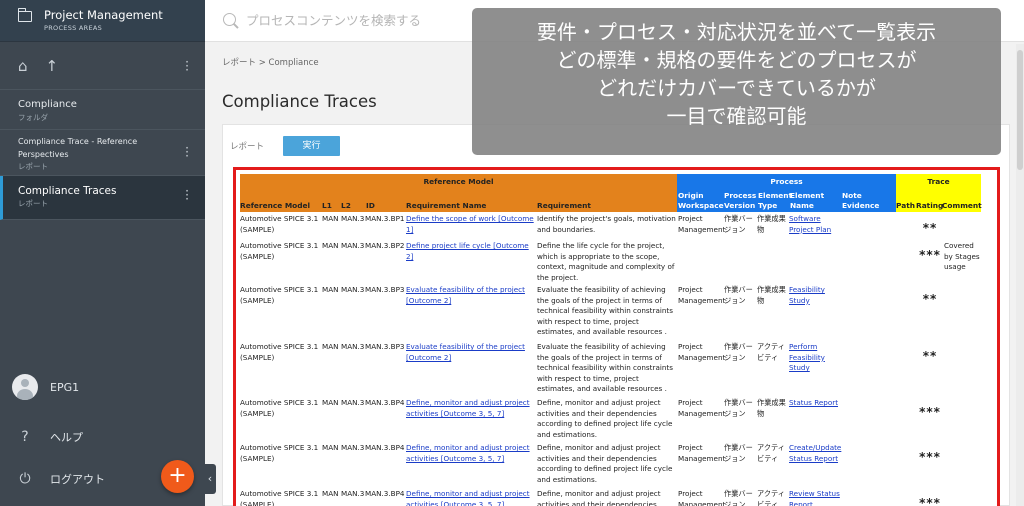 This screenshot has width=1024, height=506. Describe the element at coordinates (333, 19) in the screenshot. I see `search-input: プロセスコンテンツを検索する` at that location.